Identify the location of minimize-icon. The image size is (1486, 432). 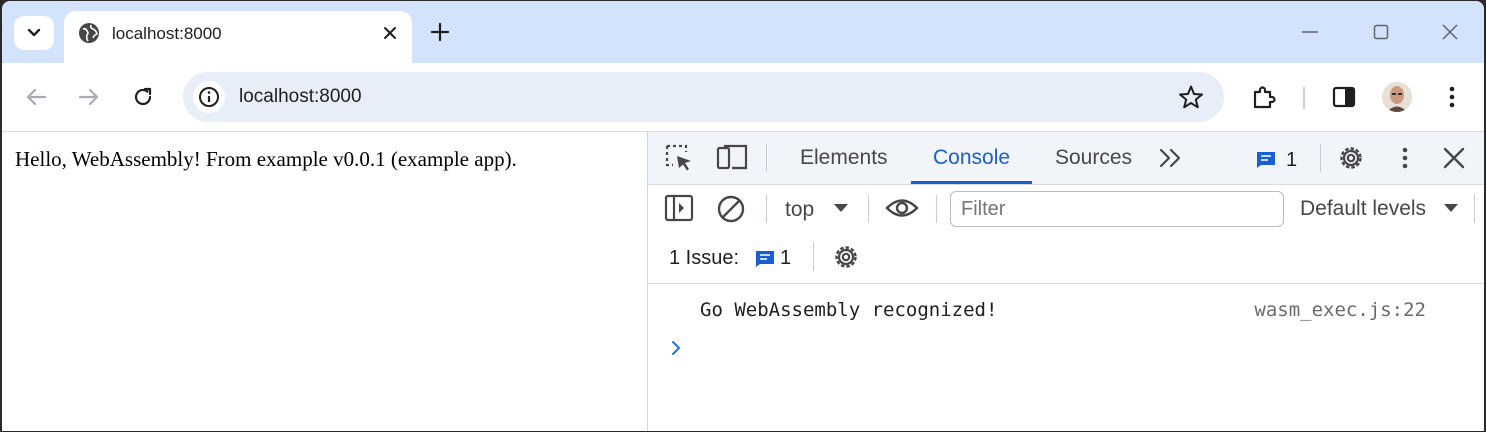
(1310, 32).